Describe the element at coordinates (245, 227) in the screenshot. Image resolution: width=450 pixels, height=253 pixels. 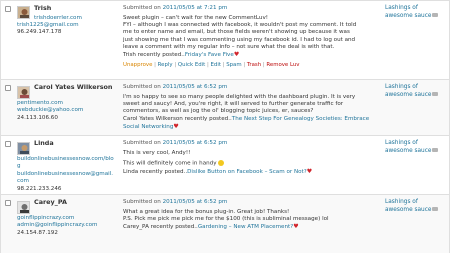
I see `recent-post-link: Gardening – New ATM Placement?` at that location.